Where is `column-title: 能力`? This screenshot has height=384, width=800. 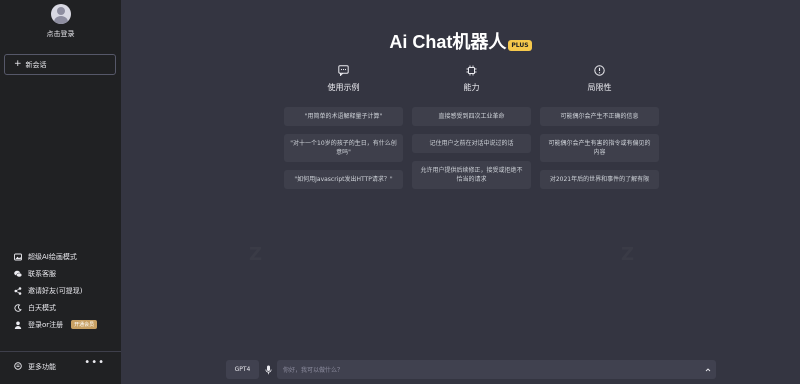 column-title: 能力 is located at coordinates (471, 87).